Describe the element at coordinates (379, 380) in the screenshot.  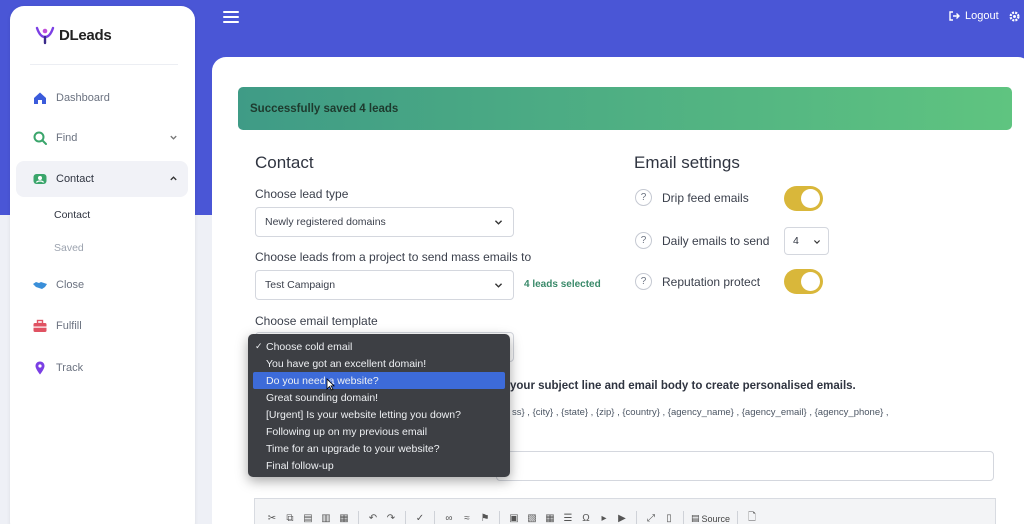
I see `dropdown-option-highlighted: Do you need a website?` at that location.